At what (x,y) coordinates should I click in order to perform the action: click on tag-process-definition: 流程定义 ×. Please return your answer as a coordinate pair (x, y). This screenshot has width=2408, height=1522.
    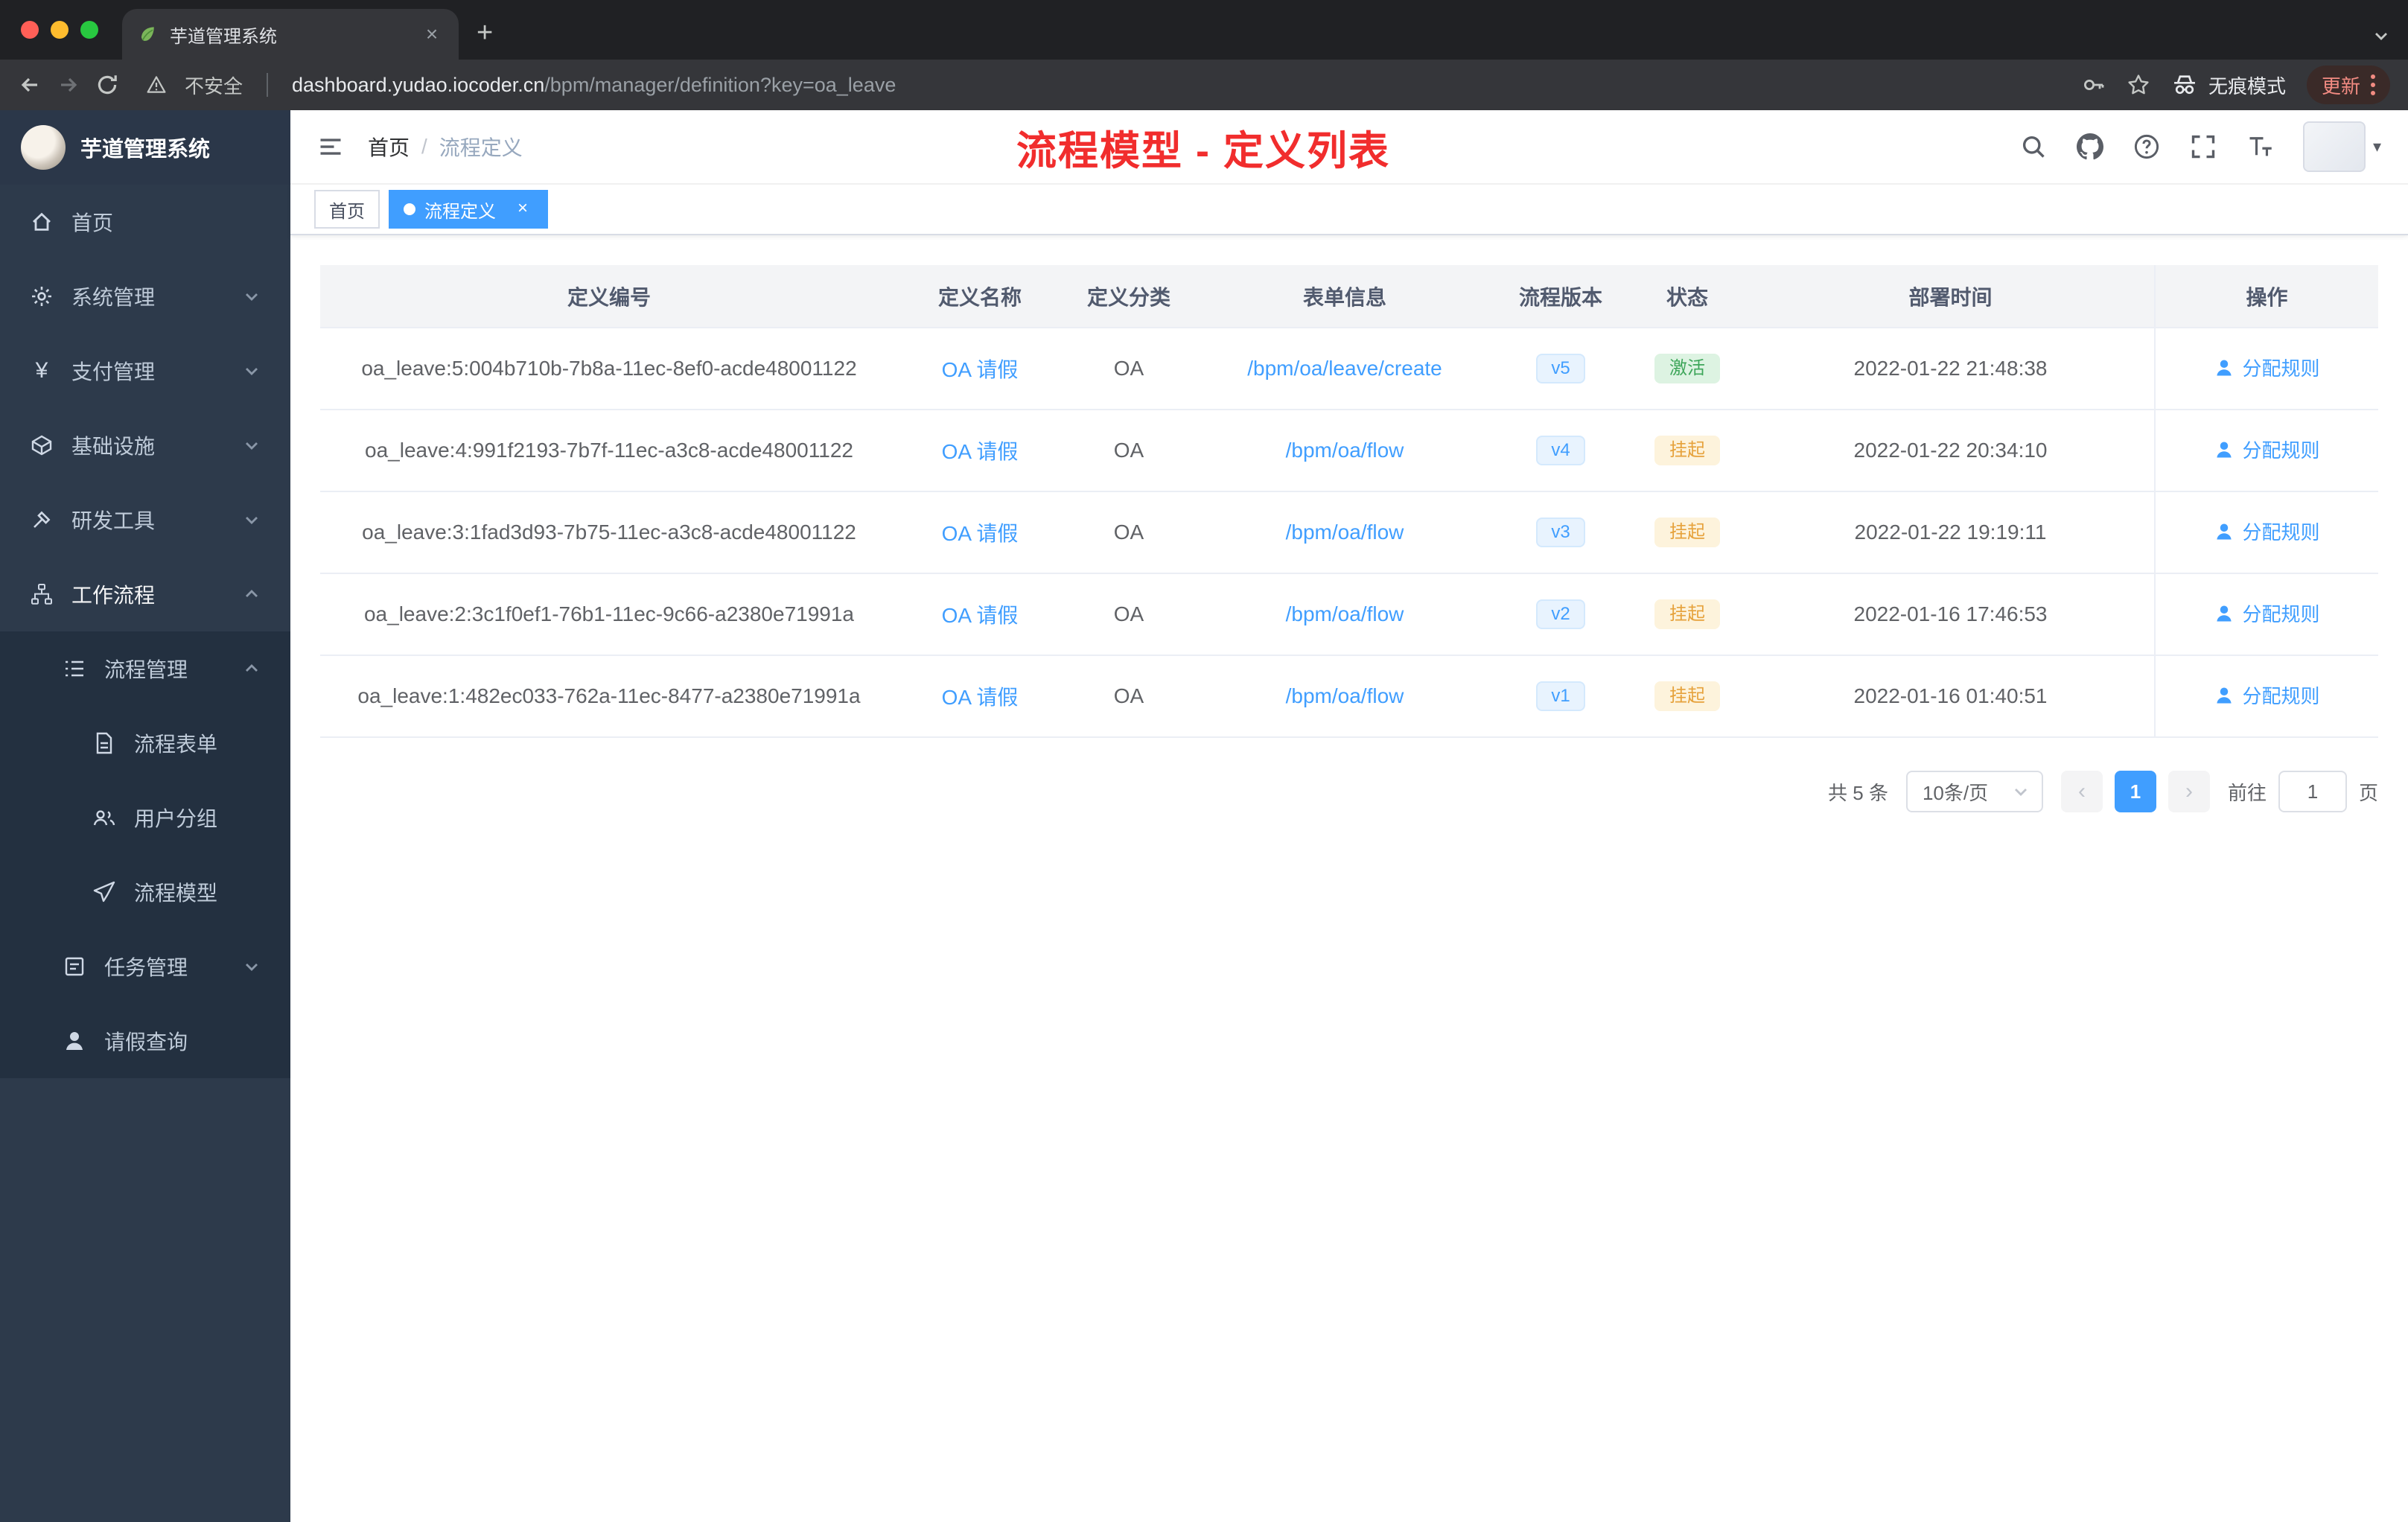
    Looking at the image, I should click on (468, 209).